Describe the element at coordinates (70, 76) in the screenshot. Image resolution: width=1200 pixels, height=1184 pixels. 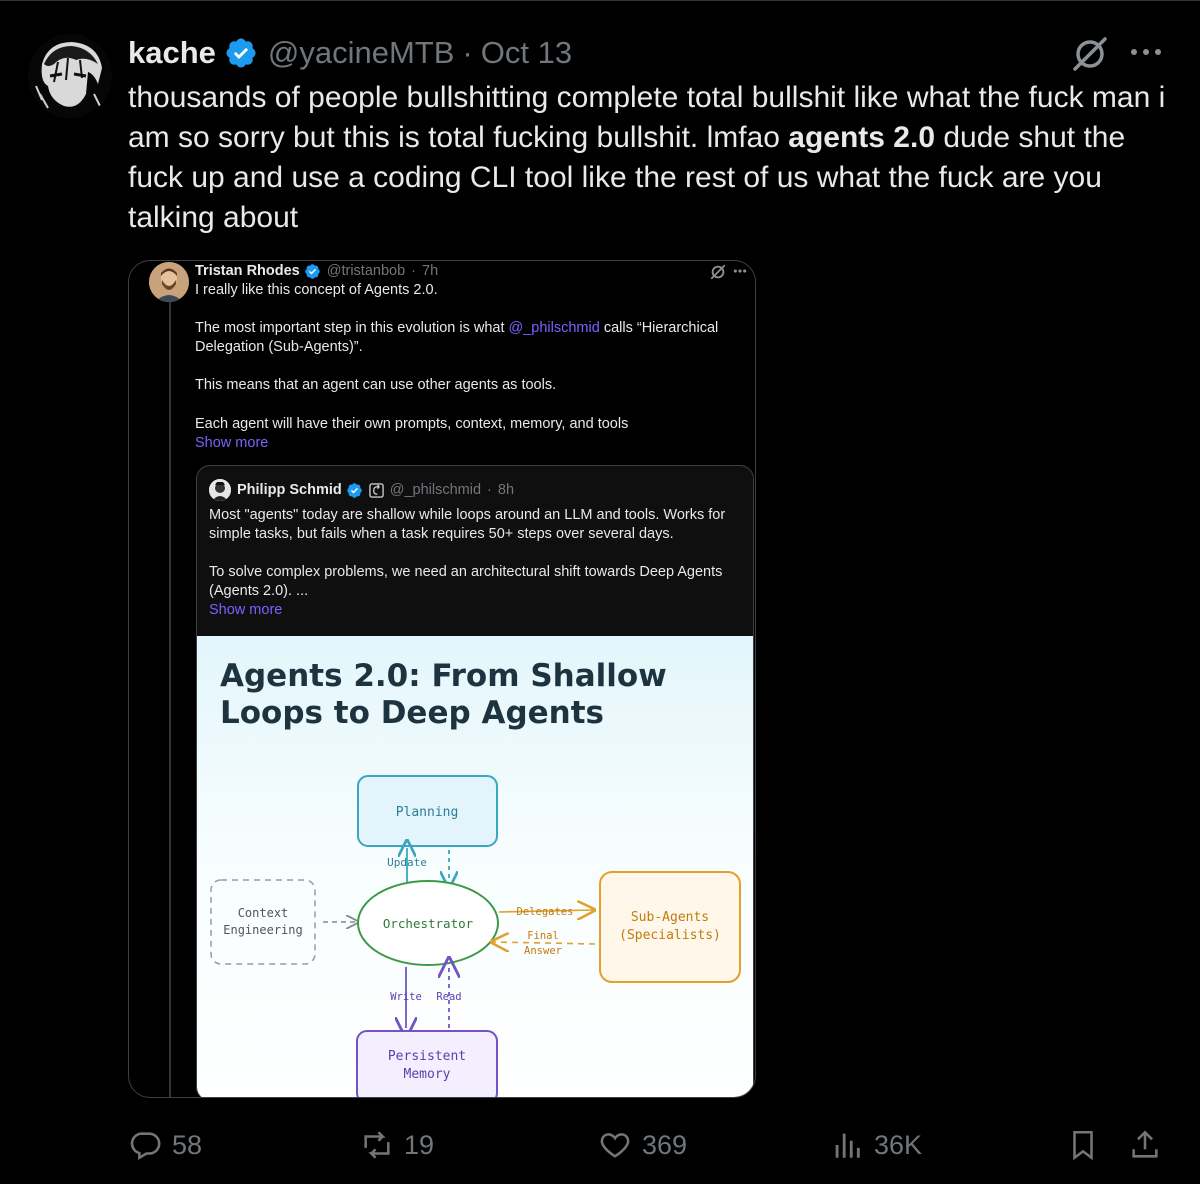
I see `avatar` at that location.